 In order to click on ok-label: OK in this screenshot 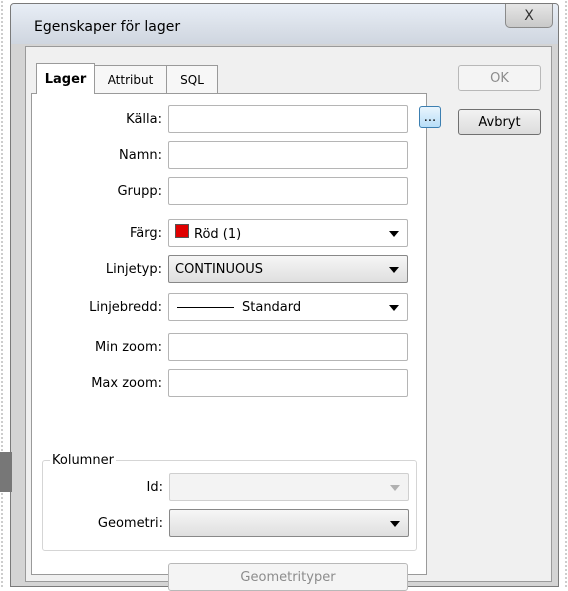, I will do `click(499, 78)`.